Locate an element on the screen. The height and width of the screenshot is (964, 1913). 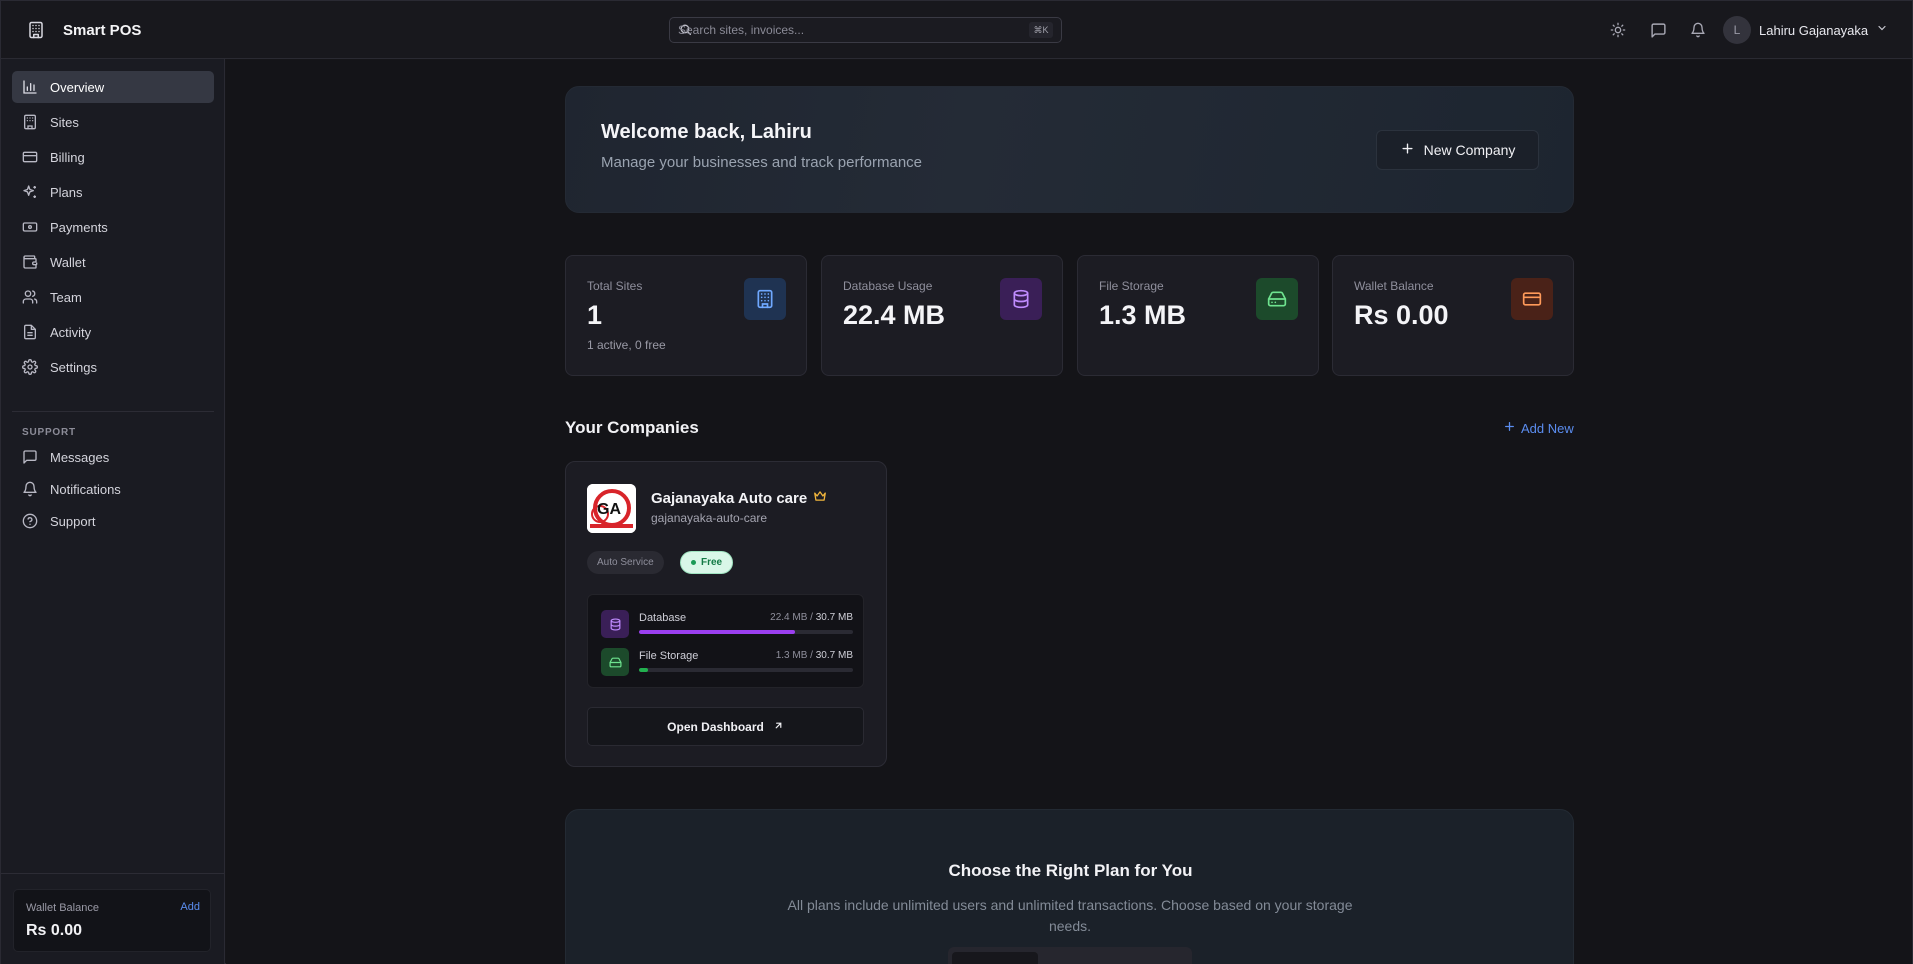
usage-progress-bar is located at coordinates (746, 670).